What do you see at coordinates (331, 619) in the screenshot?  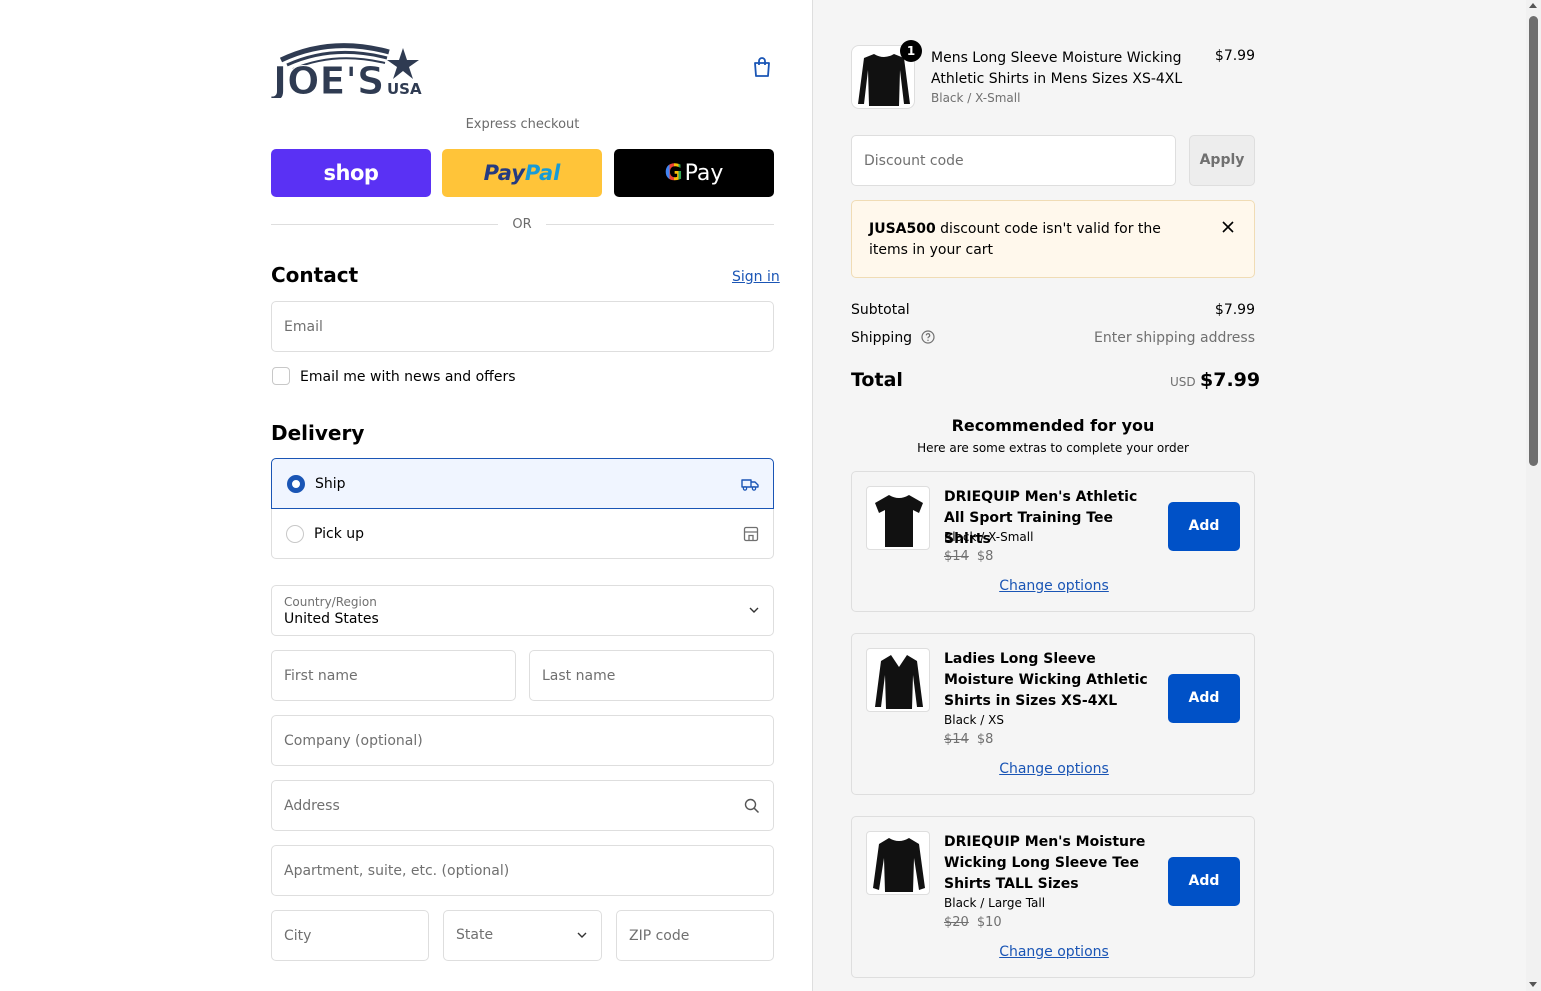 I see `country-value: United States` at bounding box center [331, 619].